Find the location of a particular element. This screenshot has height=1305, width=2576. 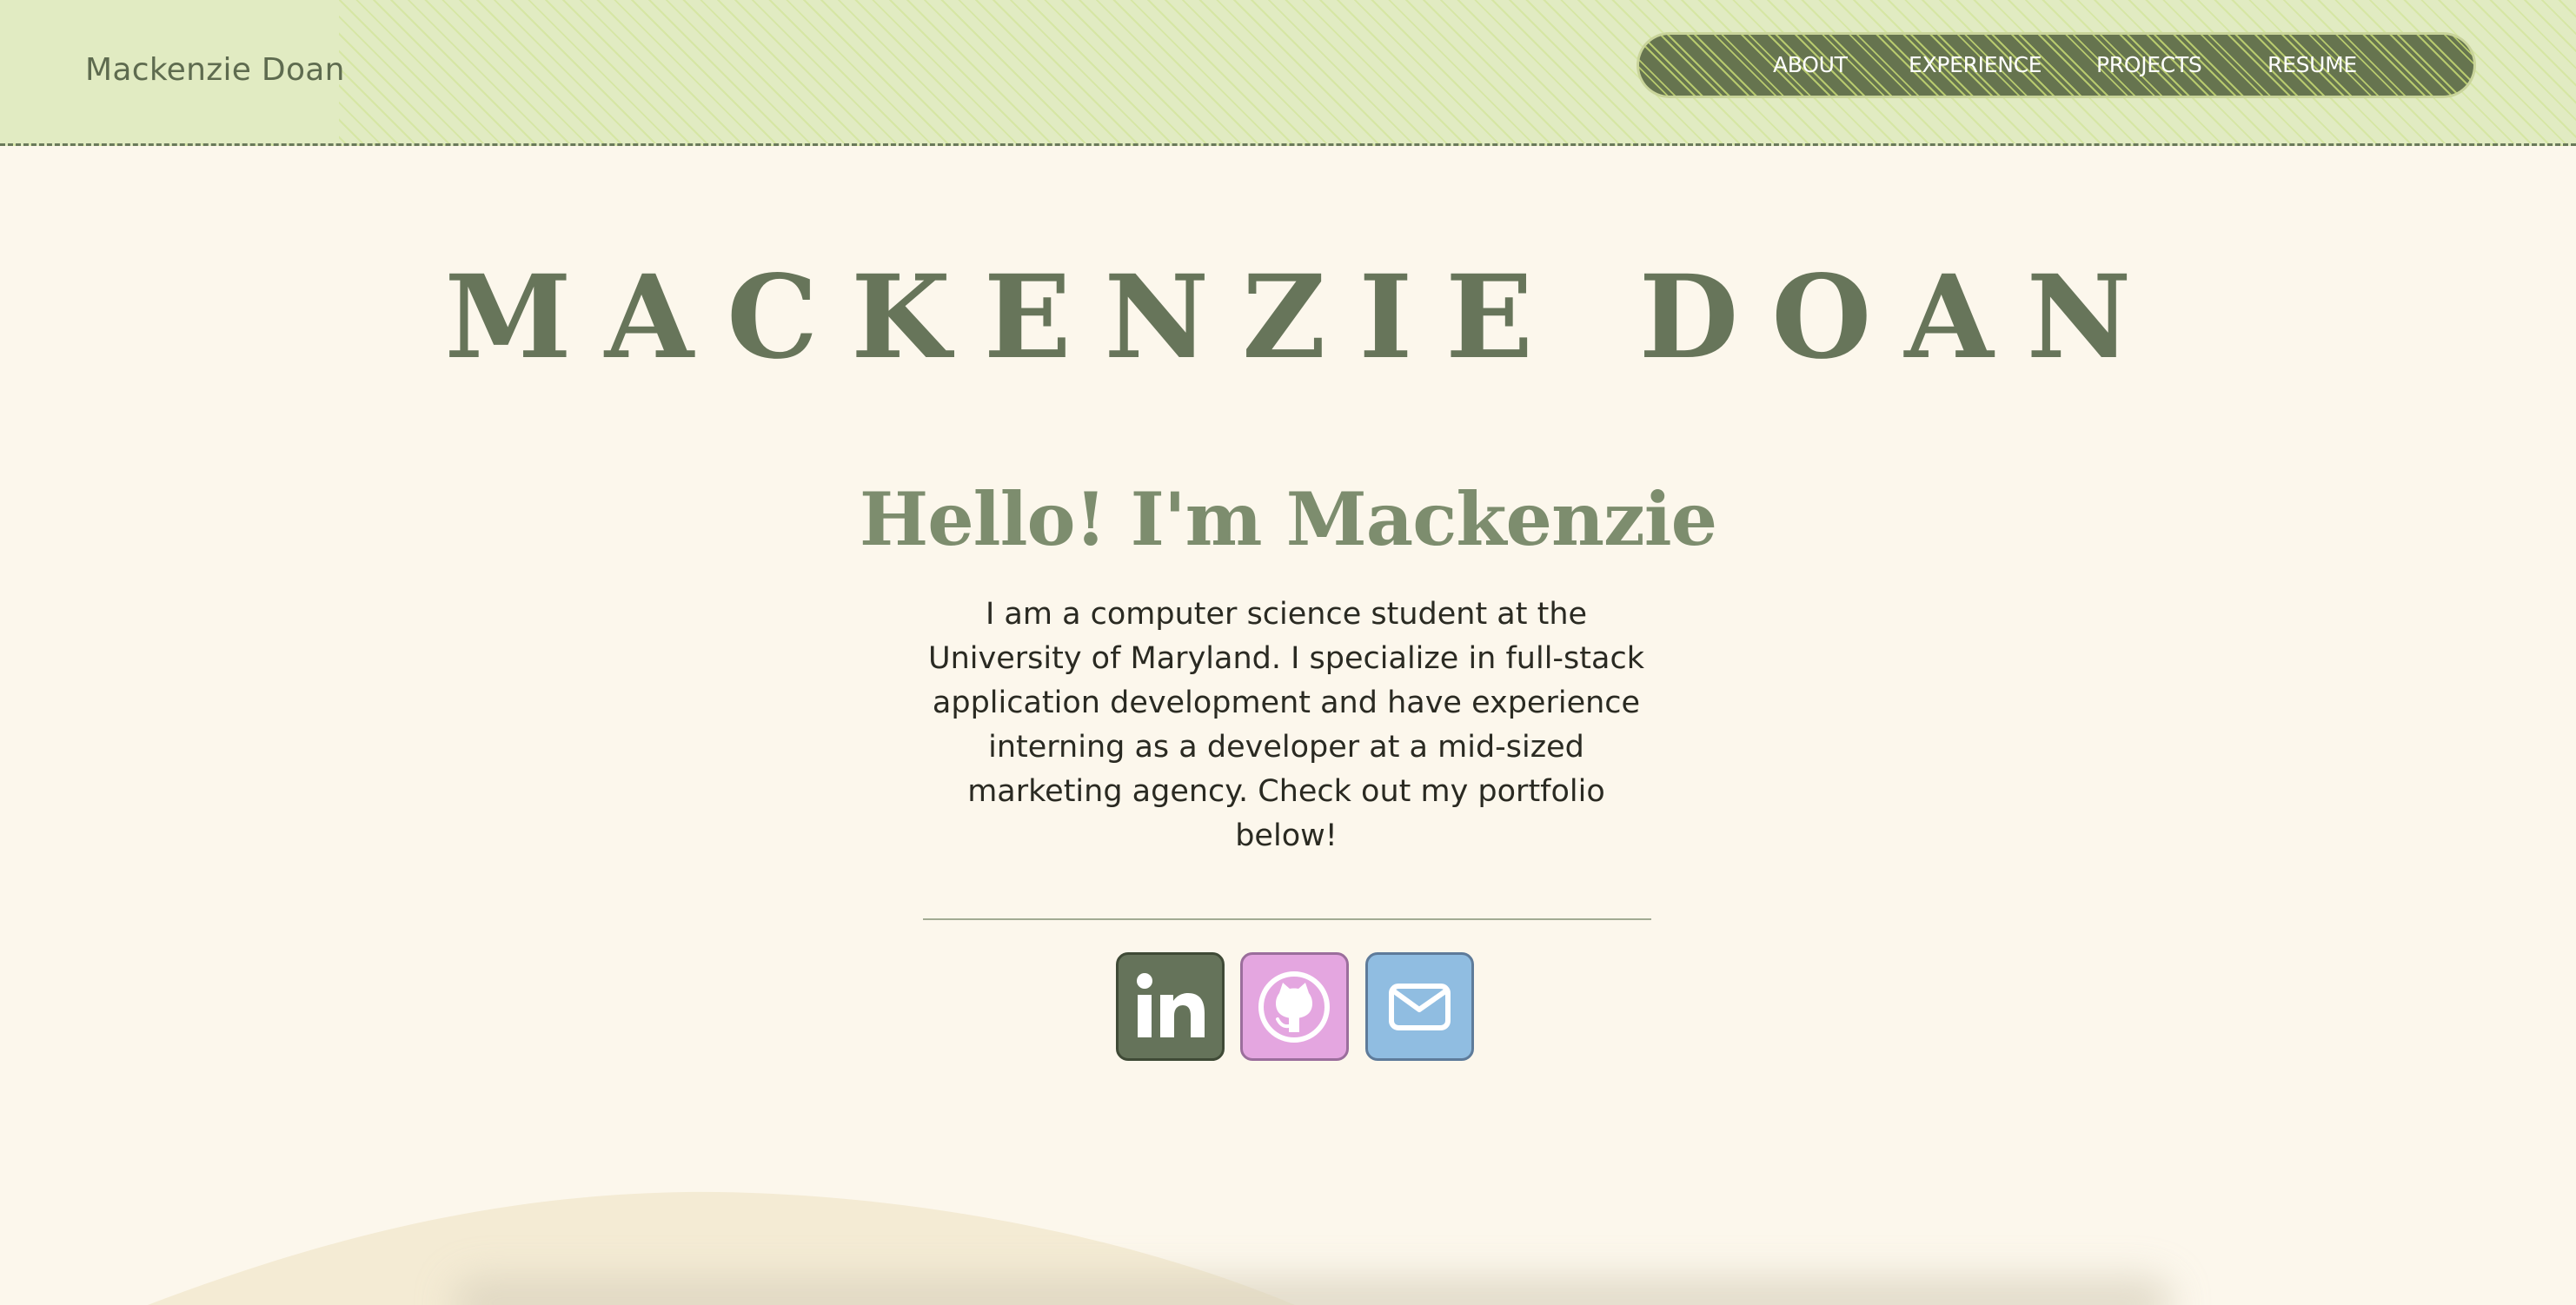

brand-block: Mackenzie Doan is located at coordinates (172, 71).